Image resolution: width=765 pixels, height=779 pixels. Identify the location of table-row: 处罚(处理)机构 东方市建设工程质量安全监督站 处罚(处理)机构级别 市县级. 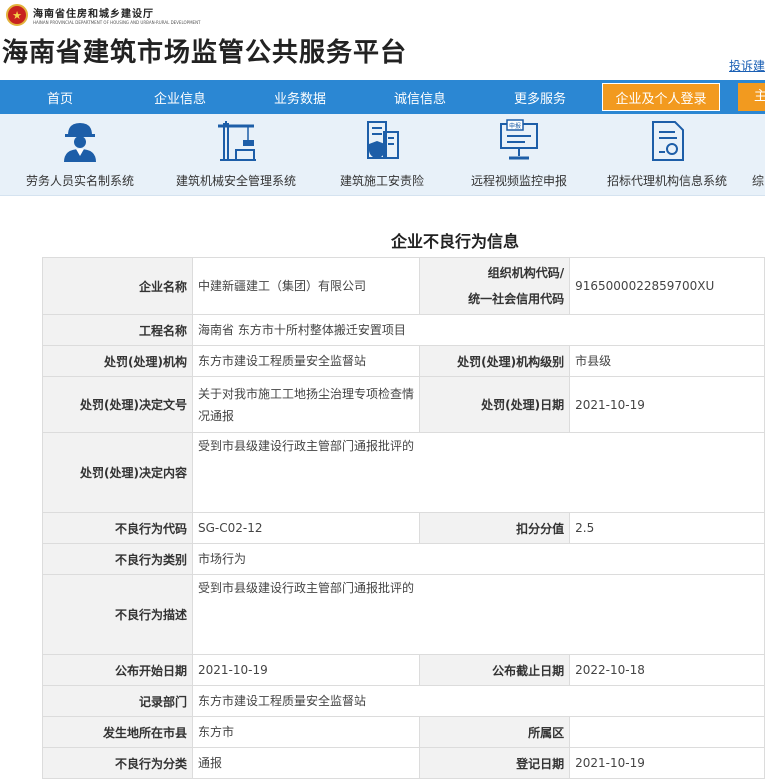
(403, 361).